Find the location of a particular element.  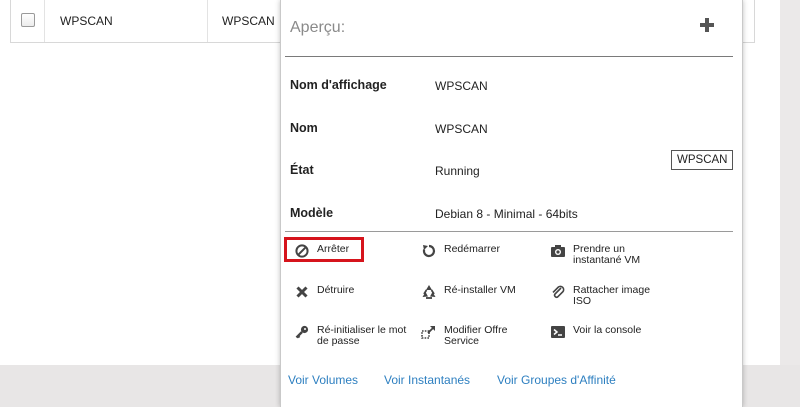

destroy-button: Détruire is located at coordinates (353, 292).